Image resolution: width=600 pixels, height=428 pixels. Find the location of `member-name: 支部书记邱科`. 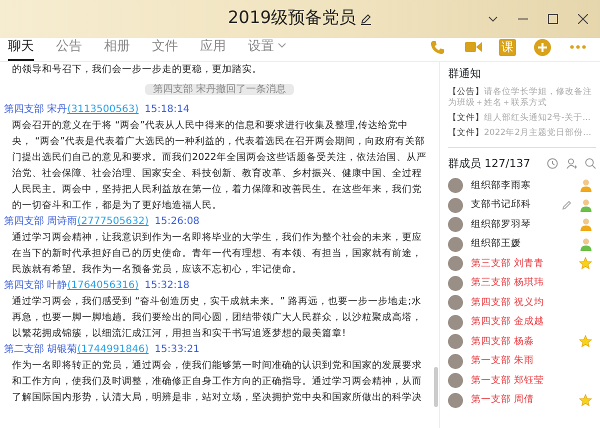

member-name: 支部书记邱科 is located at coordinates (512, 205).